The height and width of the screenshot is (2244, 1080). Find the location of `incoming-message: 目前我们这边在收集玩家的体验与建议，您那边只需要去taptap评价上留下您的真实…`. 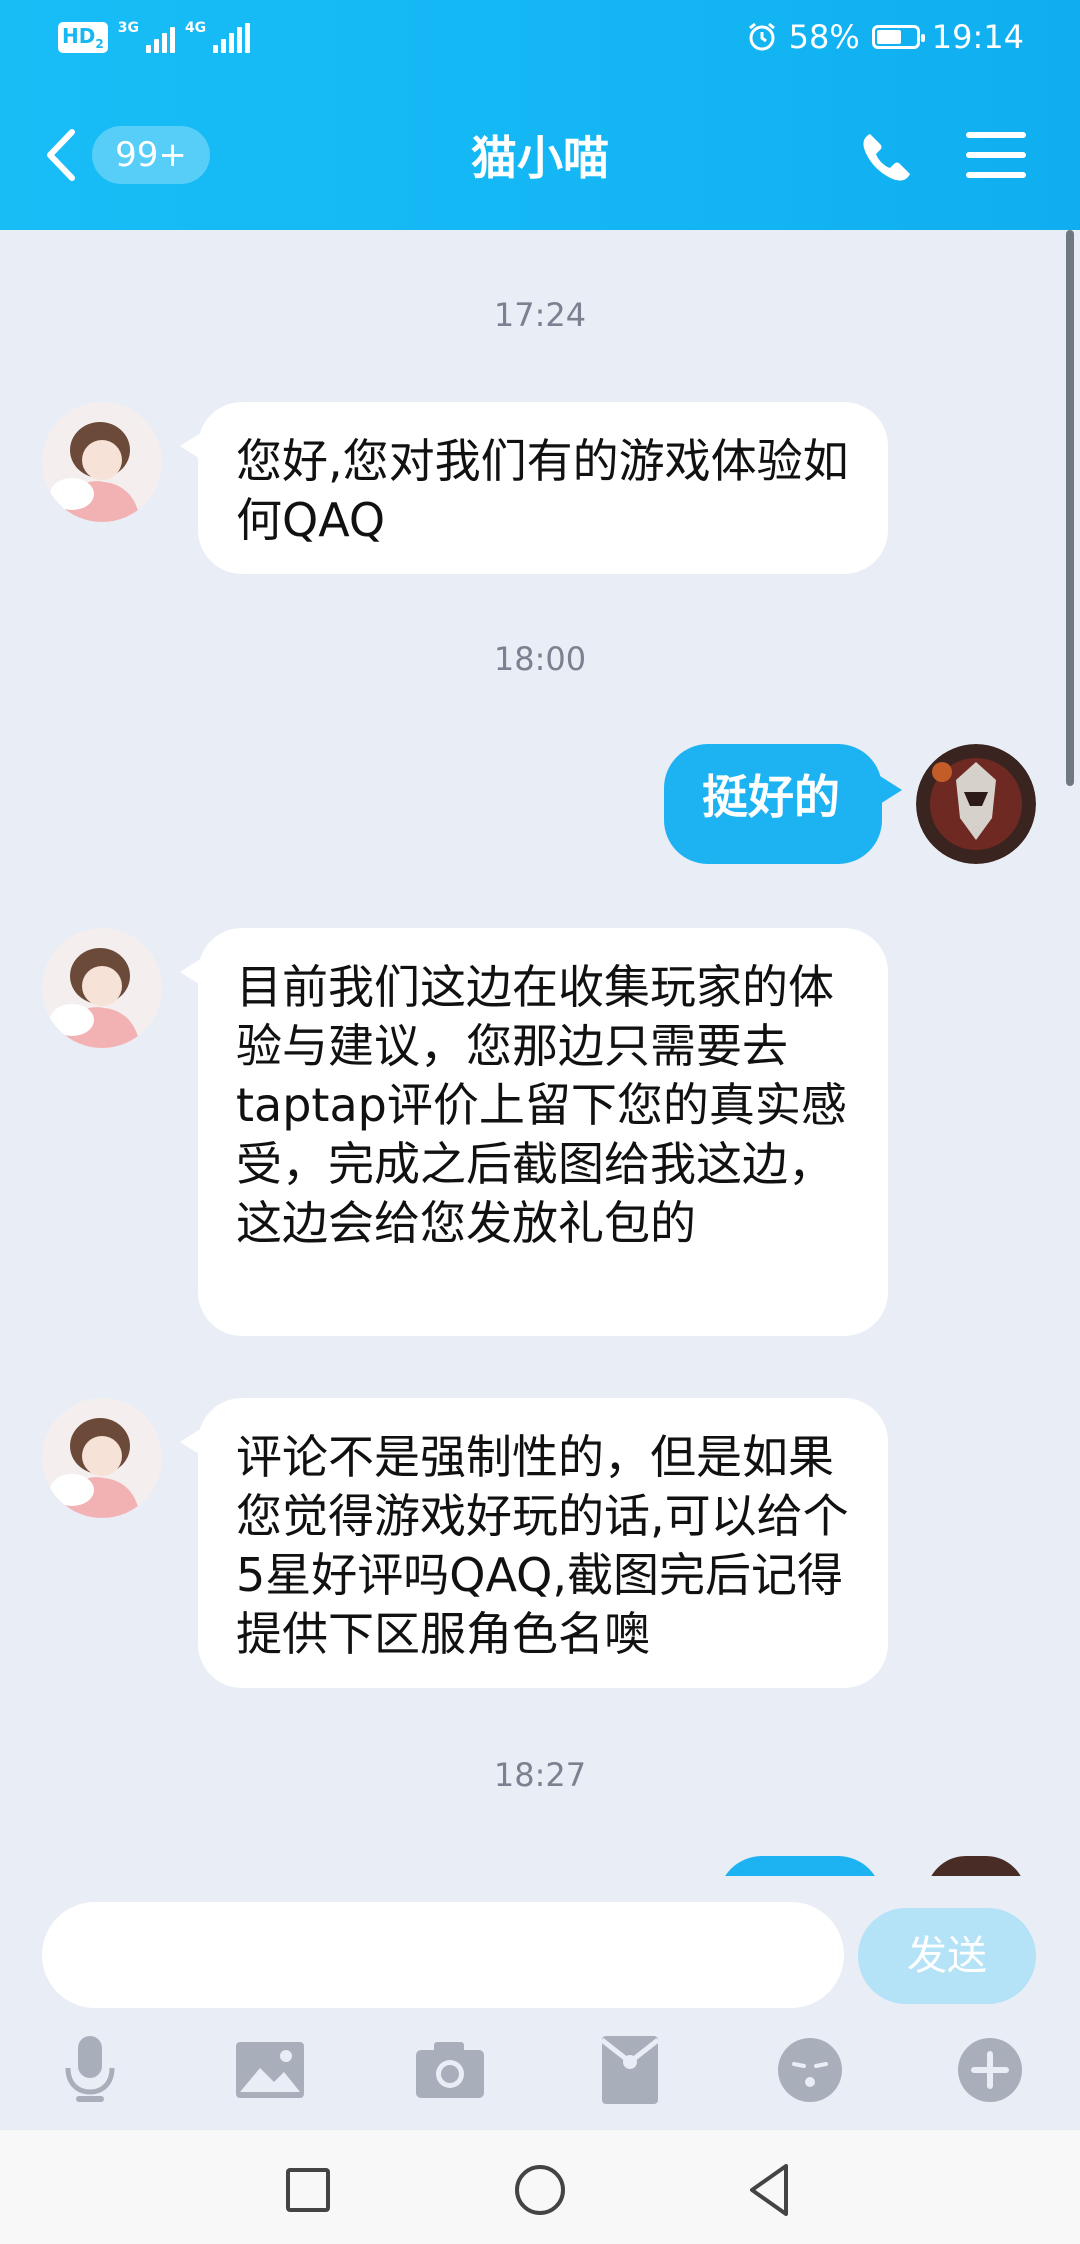

incoming-message: 目前我们这边在收集玩家的体验与建议，您那边只需要去taptap评价上留下您的真实… is located at coordinates (534, 1132).